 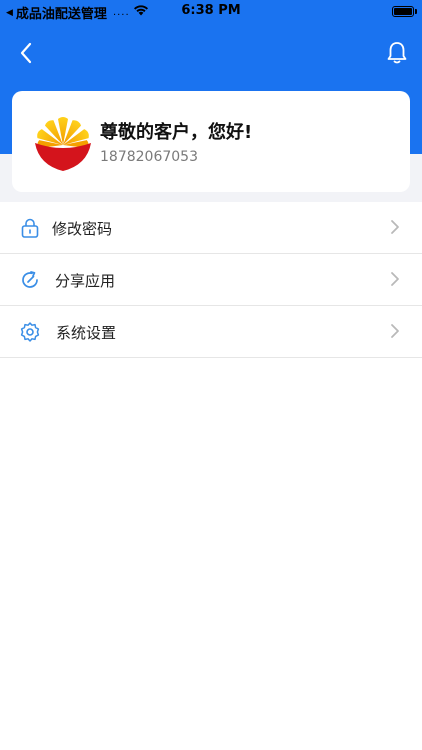 I want to click on profile-card: 尊敬的客户，您好! 18782067053, so click(x=211, y=141).